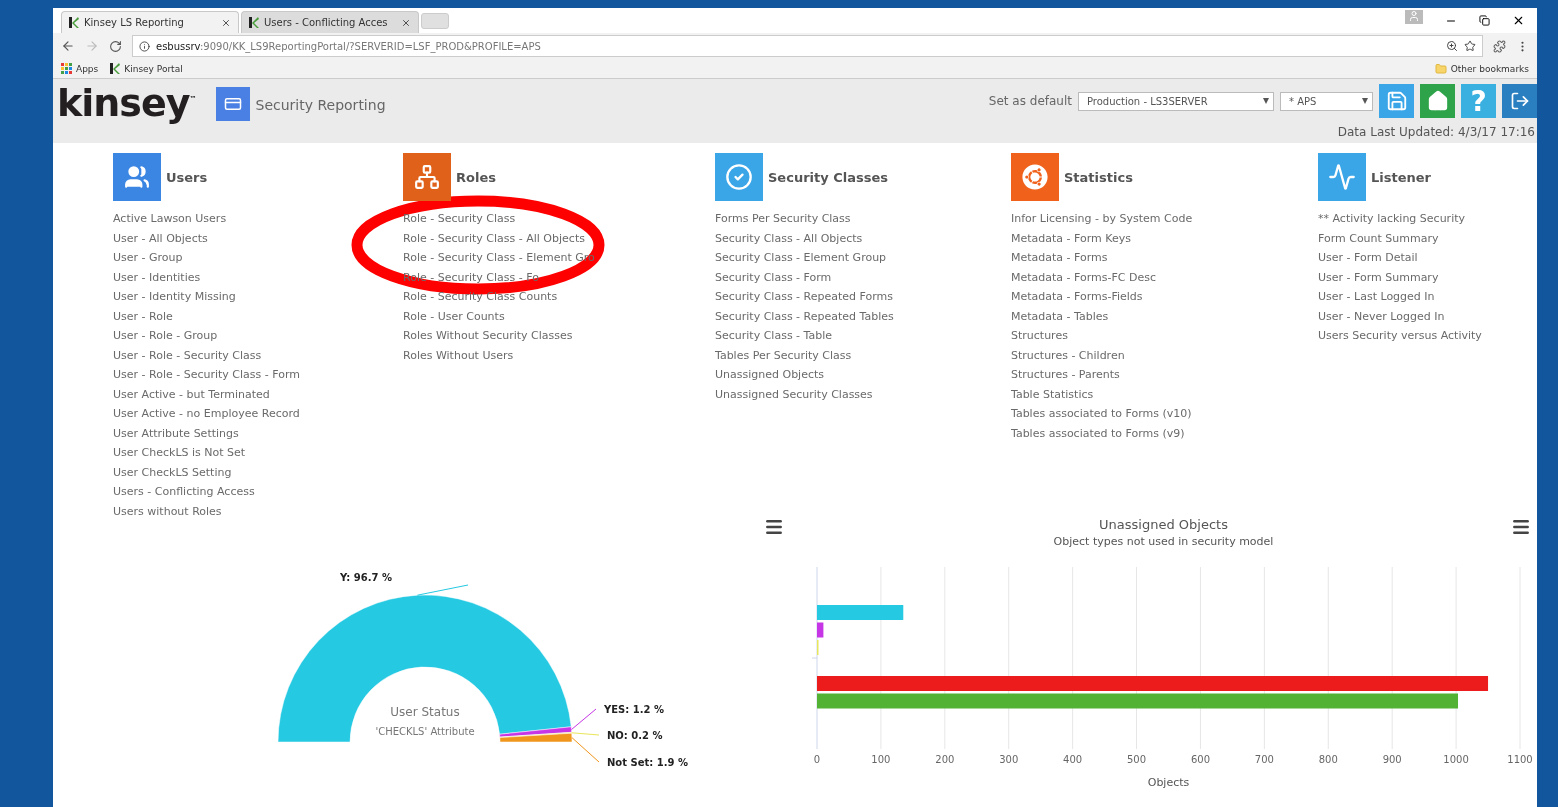 The image size is (1558, 807). Describe the element at coordinates (635, 735) in the screenshot. I see `data-label: NO: 0.2 %` at that location.